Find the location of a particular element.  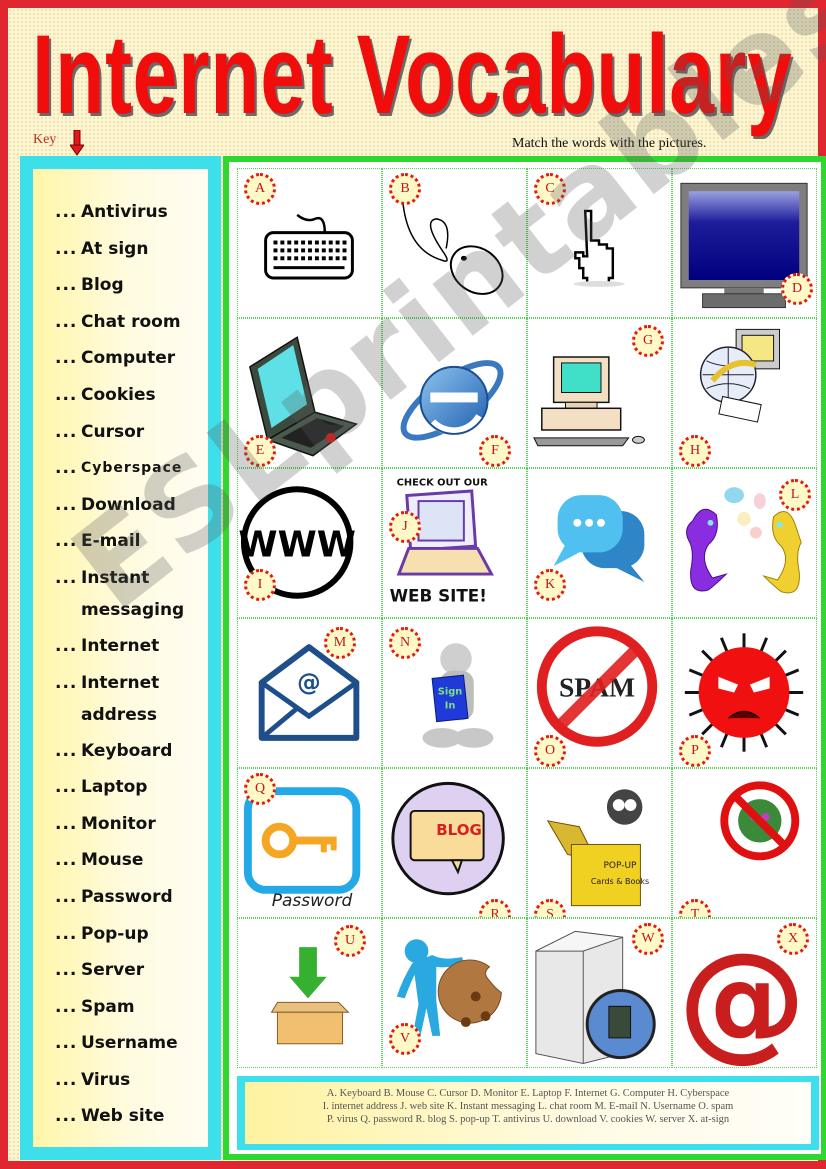

vocabulary-term: Download is located at coordinates (128, 504).